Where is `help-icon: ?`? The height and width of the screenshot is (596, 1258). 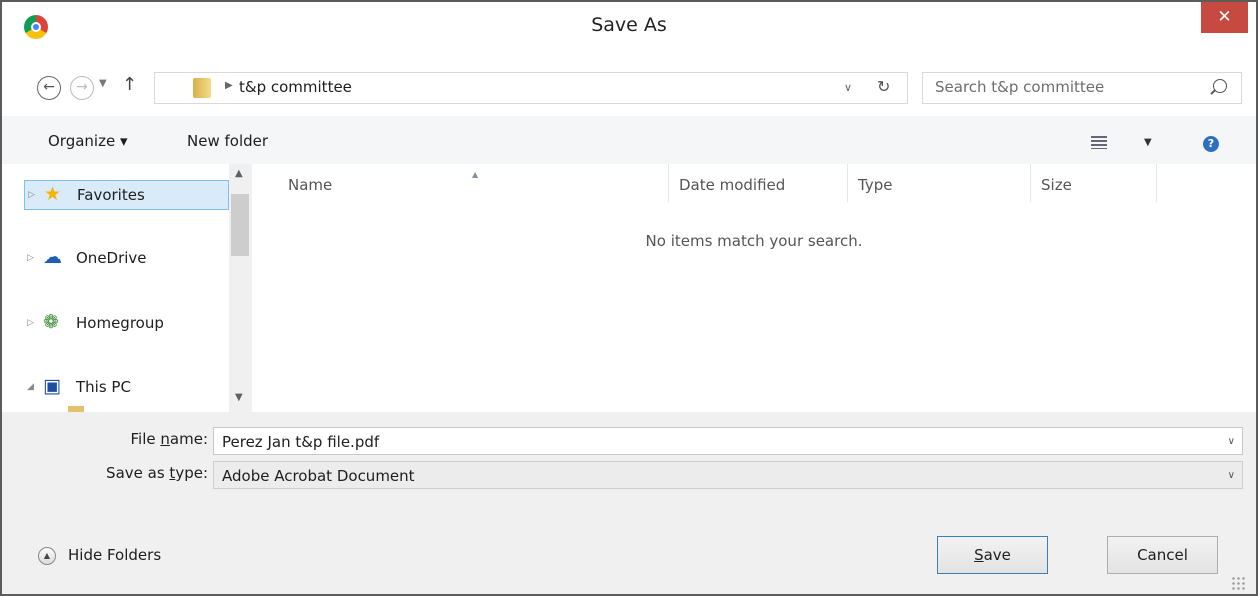 help-icon: ? is located at coordinates (1211, 144).